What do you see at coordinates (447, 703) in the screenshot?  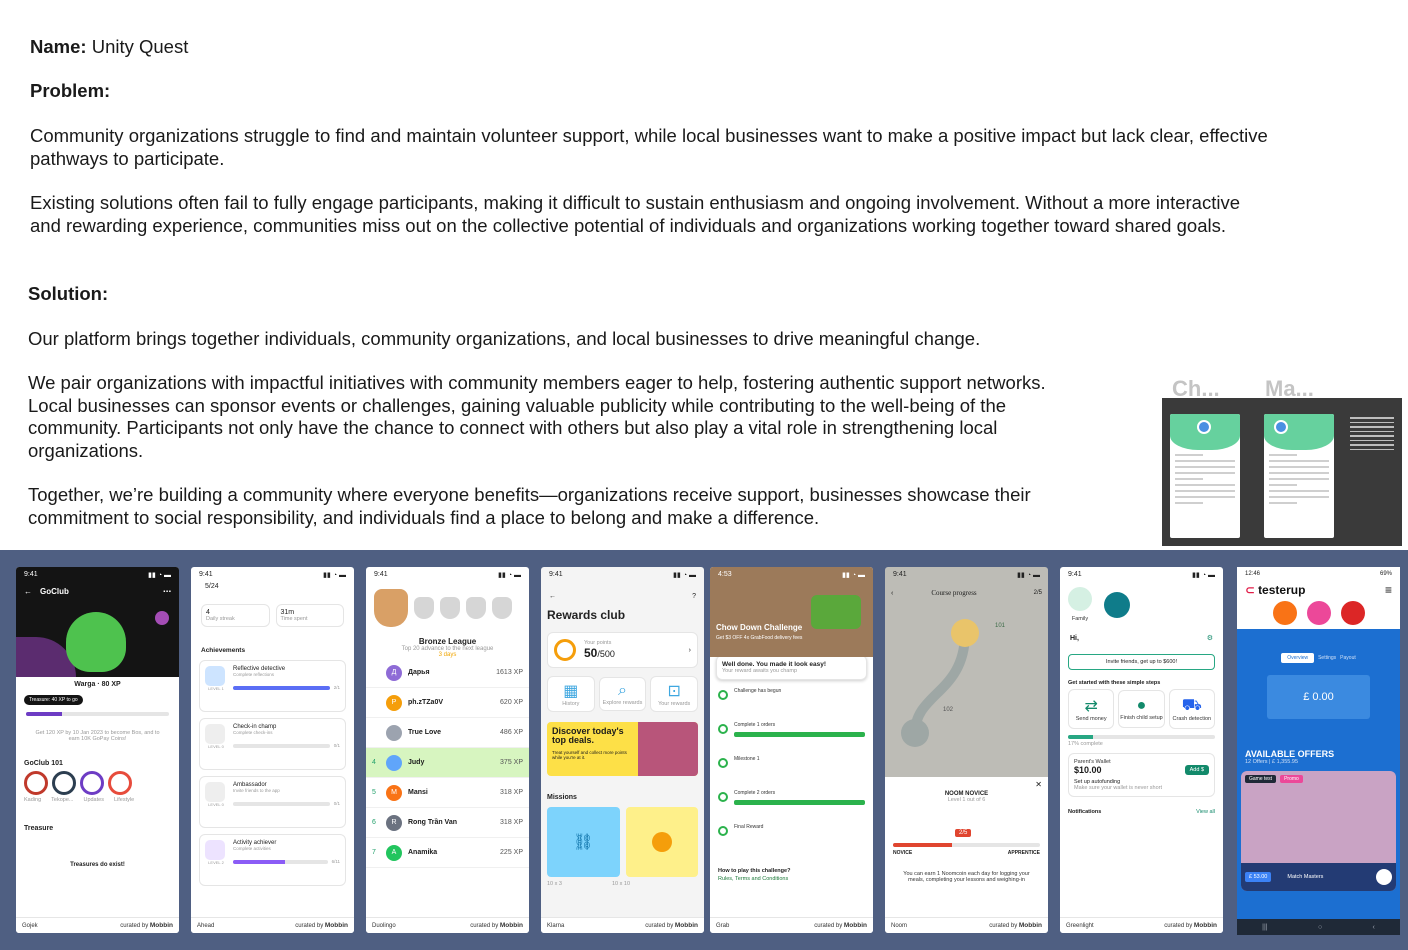 I see `leaderboard-row: Pph.zTZa0V 620 XP` at bounding box center [447, 703].